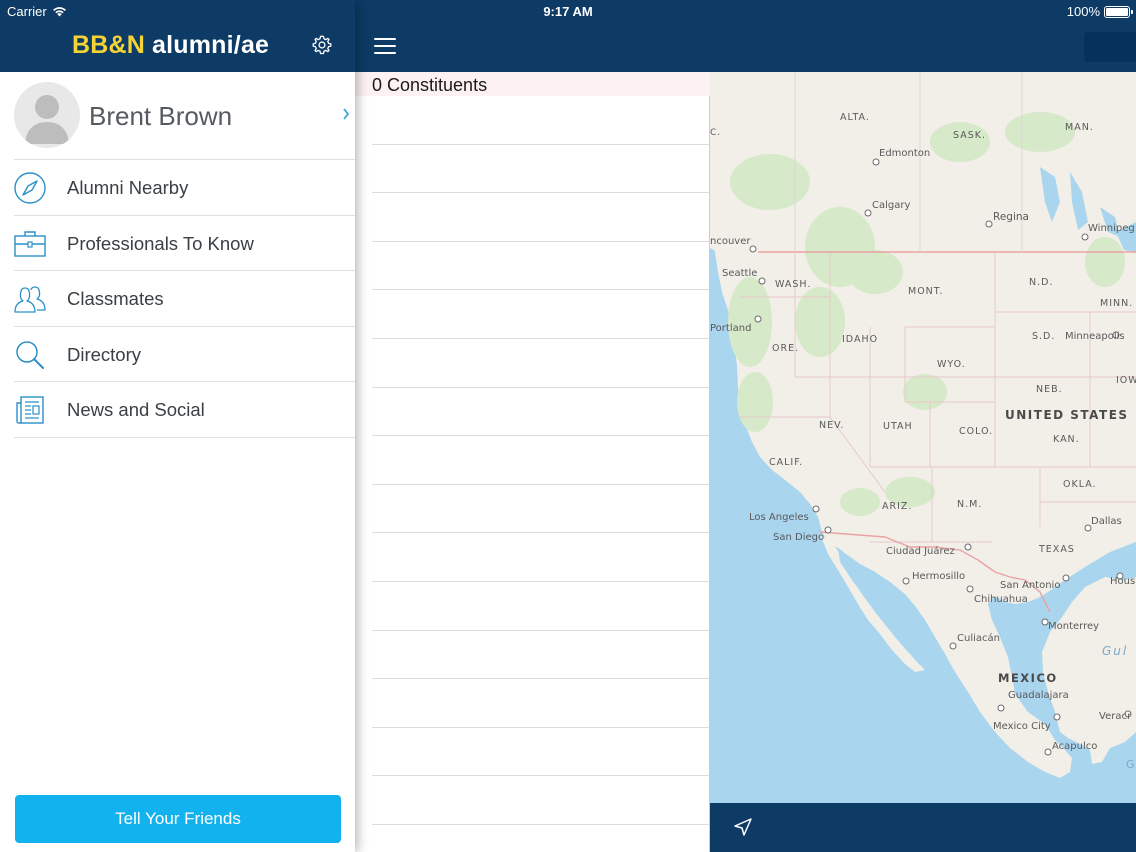 The image size is (1136, 852). I want to click on map-label: Los Angeles, so click(779, 517).